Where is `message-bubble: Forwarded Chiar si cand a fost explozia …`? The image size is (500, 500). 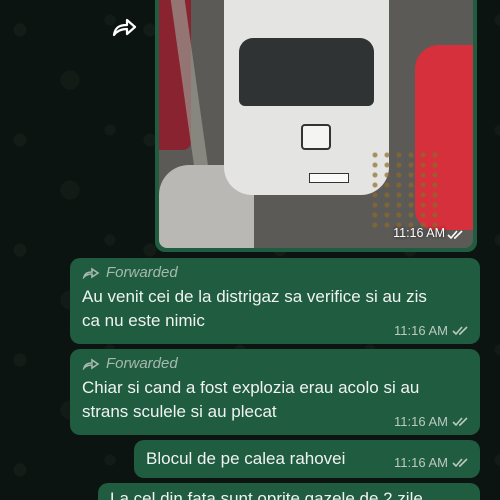
message-bubble: Forwarded Chiar si cand a fost explozia … is located at coordinates (275, 392).